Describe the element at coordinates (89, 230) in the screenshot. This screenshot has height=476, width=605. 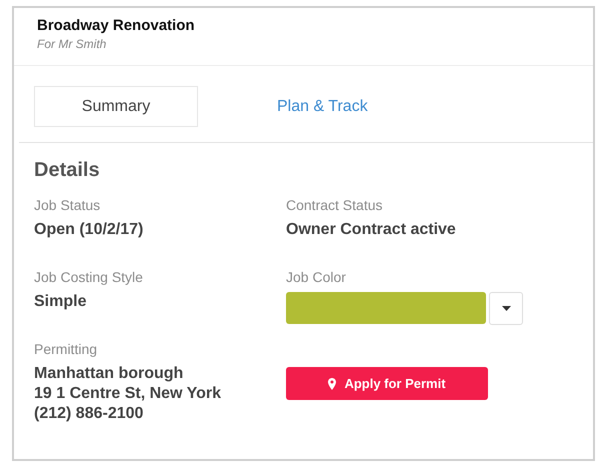
I see `field-value: Open (10/2/17)` at that location.